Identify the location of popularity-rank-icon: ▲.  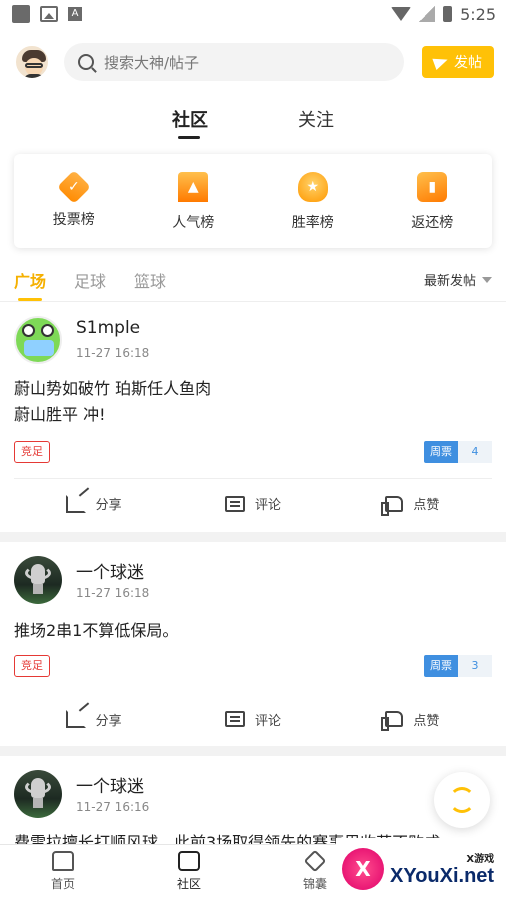
(193, 187).